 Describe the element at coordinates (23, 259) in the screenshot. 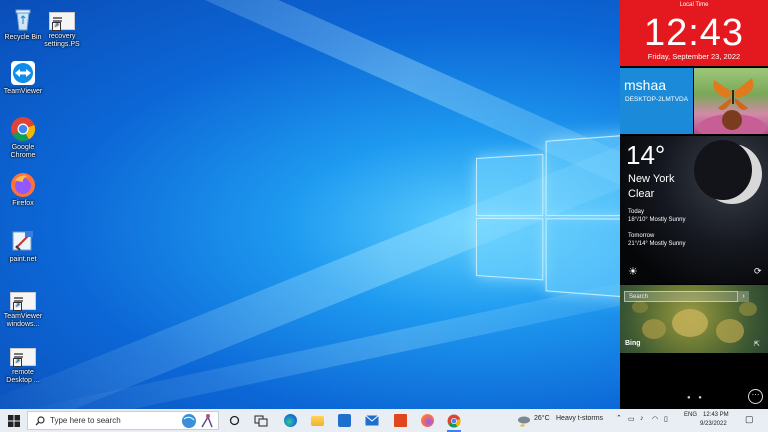

I see `desktop-icon-label: paint.net` at that location.